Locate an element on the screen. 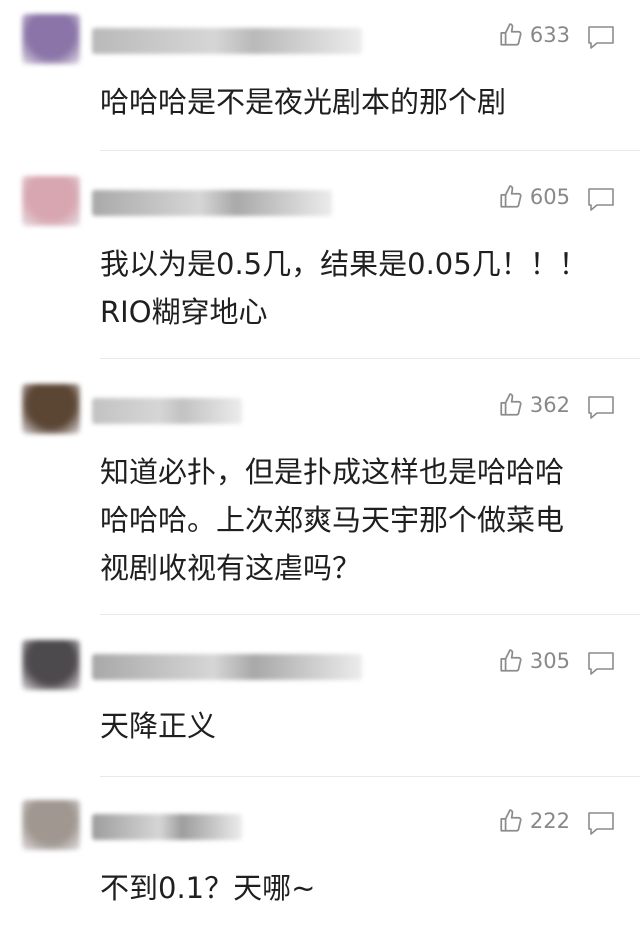  like-button: 362 is located at coordinates (534, 405).